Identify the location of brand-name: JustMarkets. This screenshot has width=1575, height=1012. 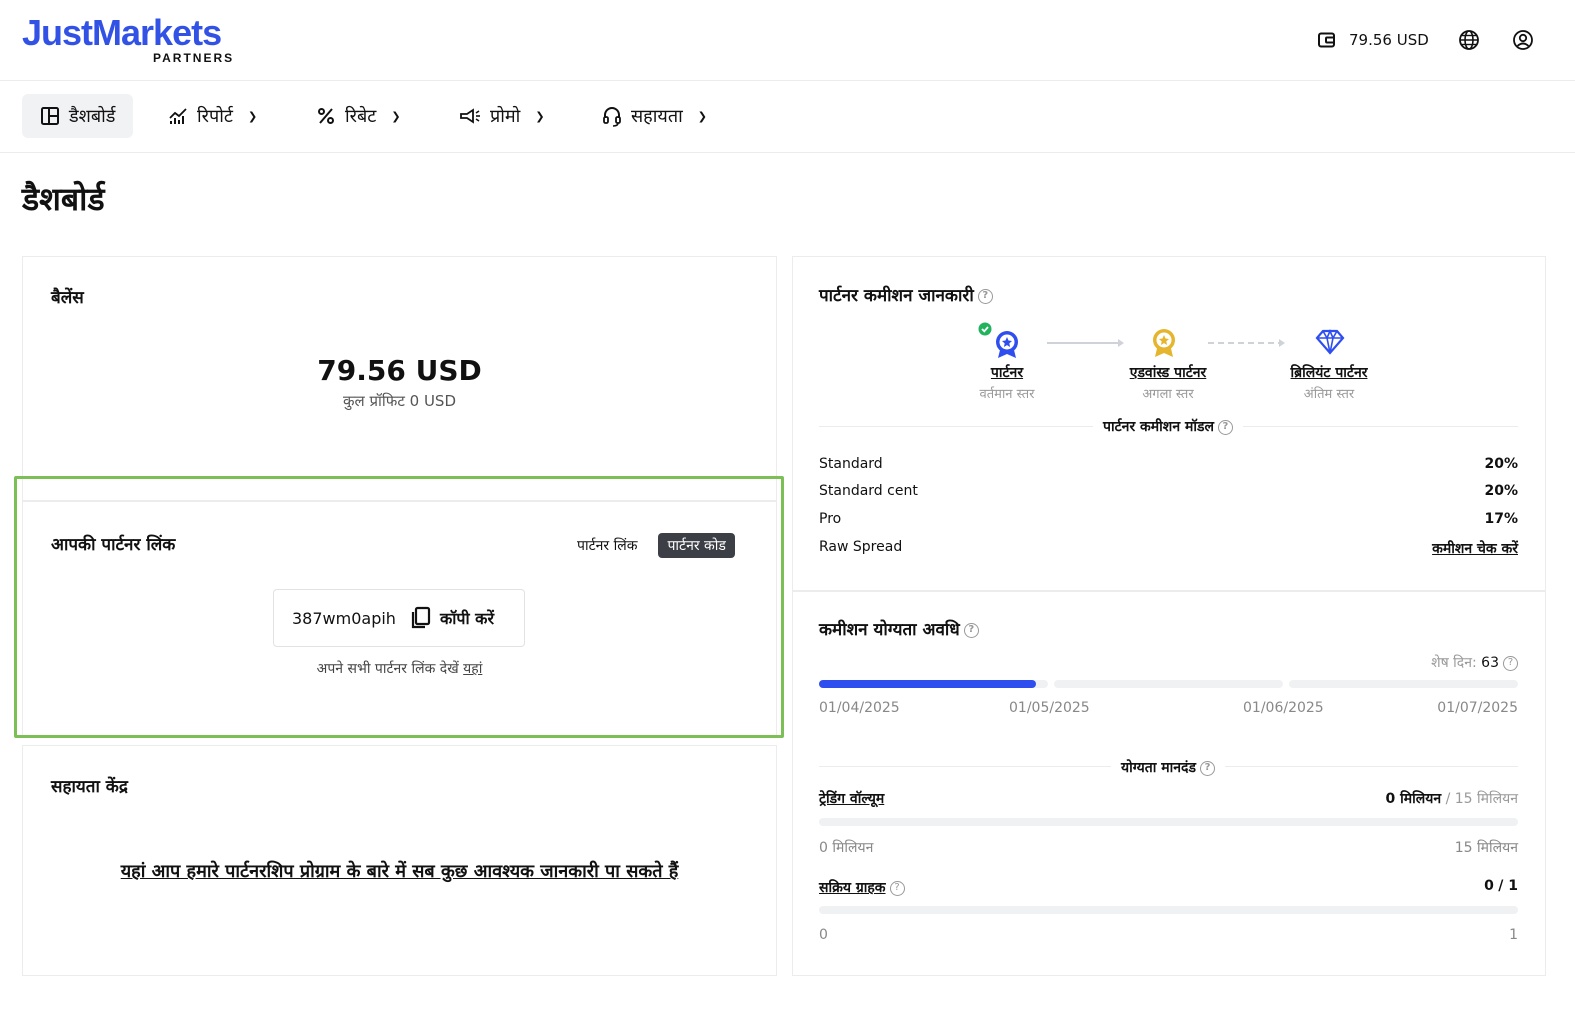
(122, 32).